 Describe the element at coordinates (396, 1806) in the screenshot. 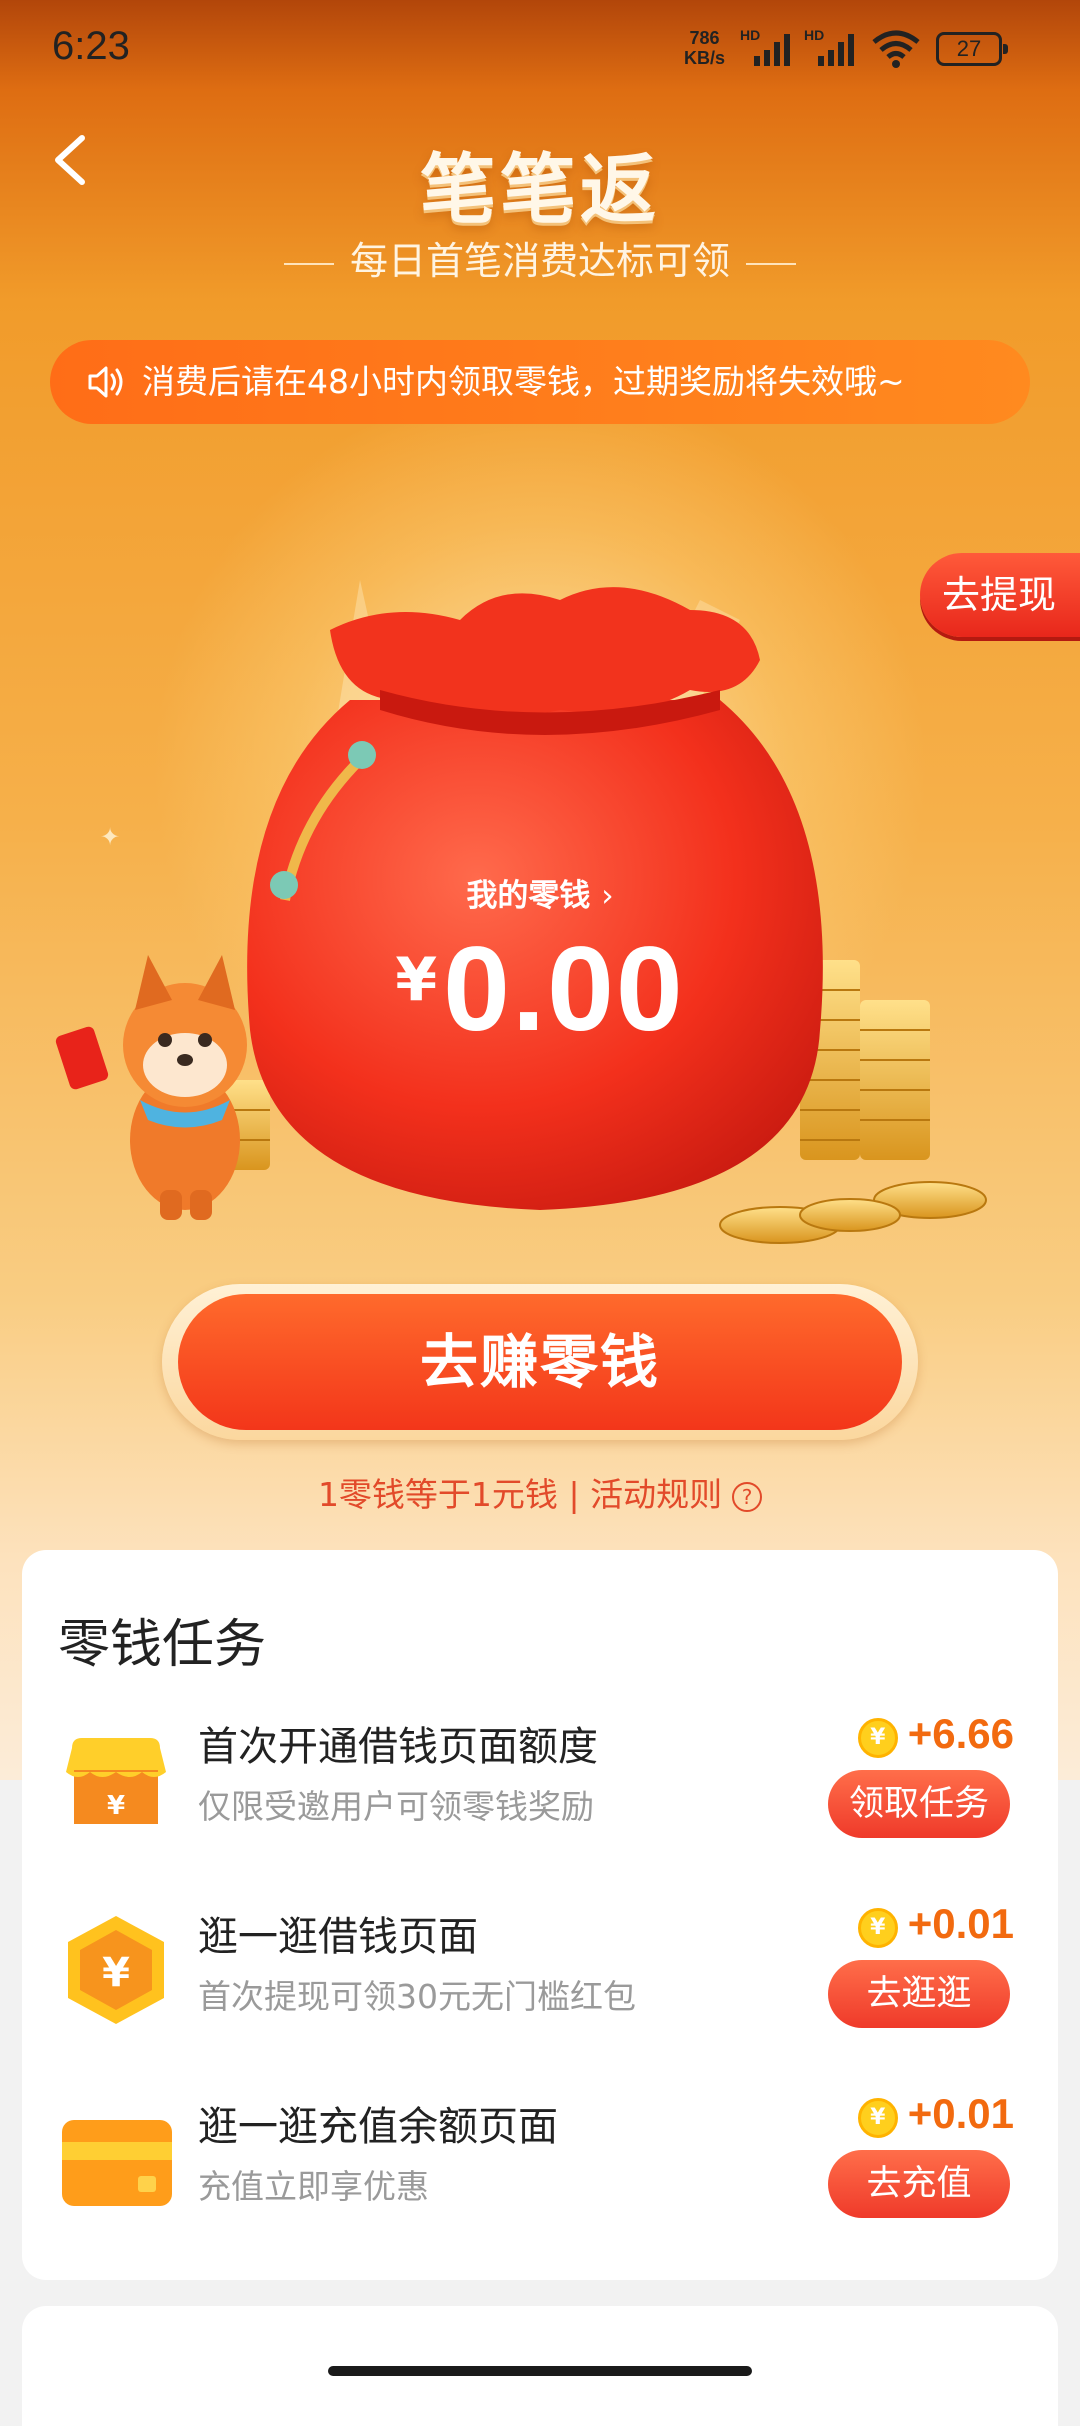

I see `task-desc: 仅限受邀用户可领零钱奖励` at that location.